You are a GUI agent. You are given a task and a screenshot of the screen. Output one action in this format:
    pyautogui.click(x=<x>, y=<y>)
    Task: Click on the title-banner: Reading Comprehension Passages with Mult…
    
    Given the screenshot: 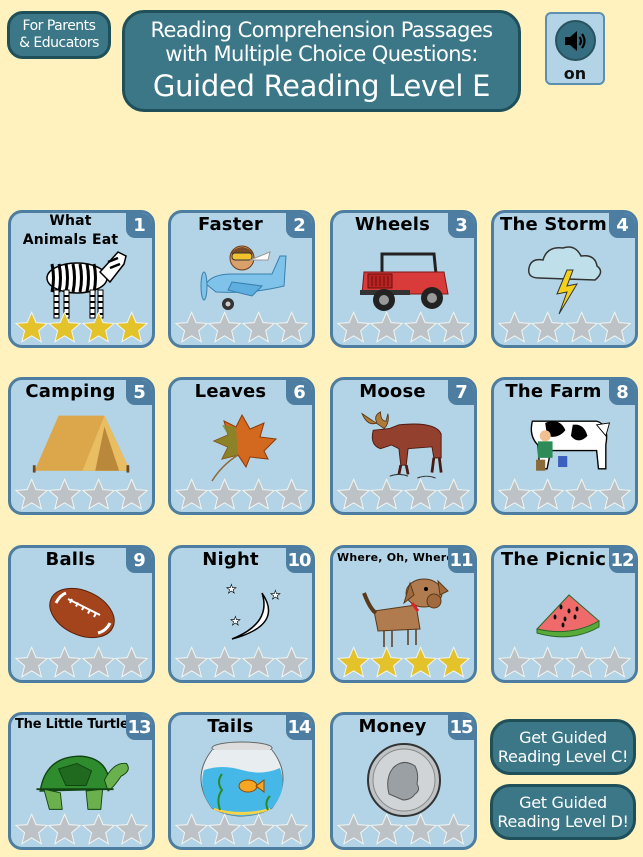 What is the action you would take?
    pyautogui.click(x=321, y=61)
    